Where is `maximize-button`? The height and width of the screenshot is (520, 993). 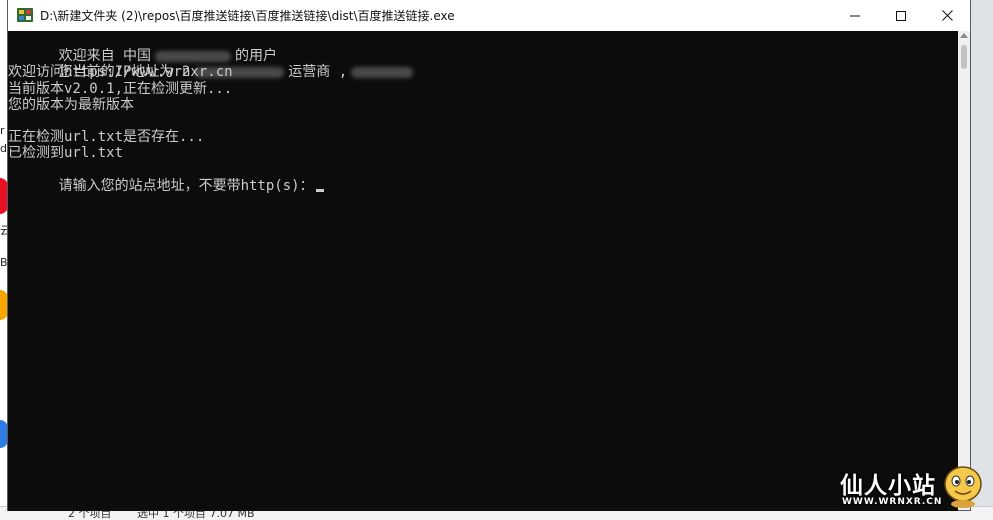 maximize-button is located at coordinates (901, 15).